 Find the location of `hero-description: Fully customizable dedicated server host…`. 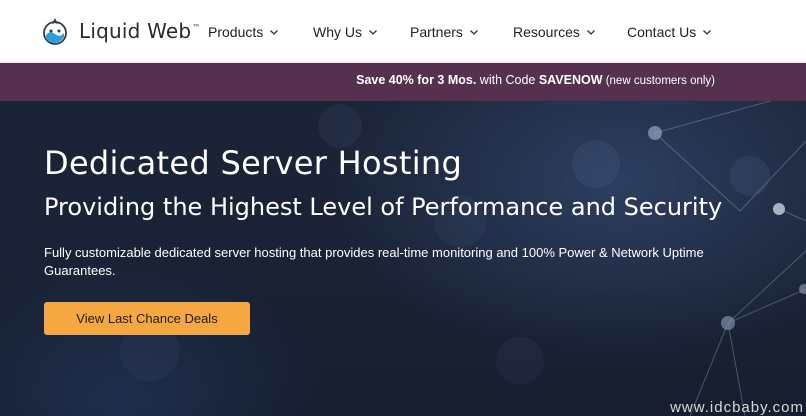

hero-description: Fully customizable dedicated server host… is located at coordinates (374, 261).